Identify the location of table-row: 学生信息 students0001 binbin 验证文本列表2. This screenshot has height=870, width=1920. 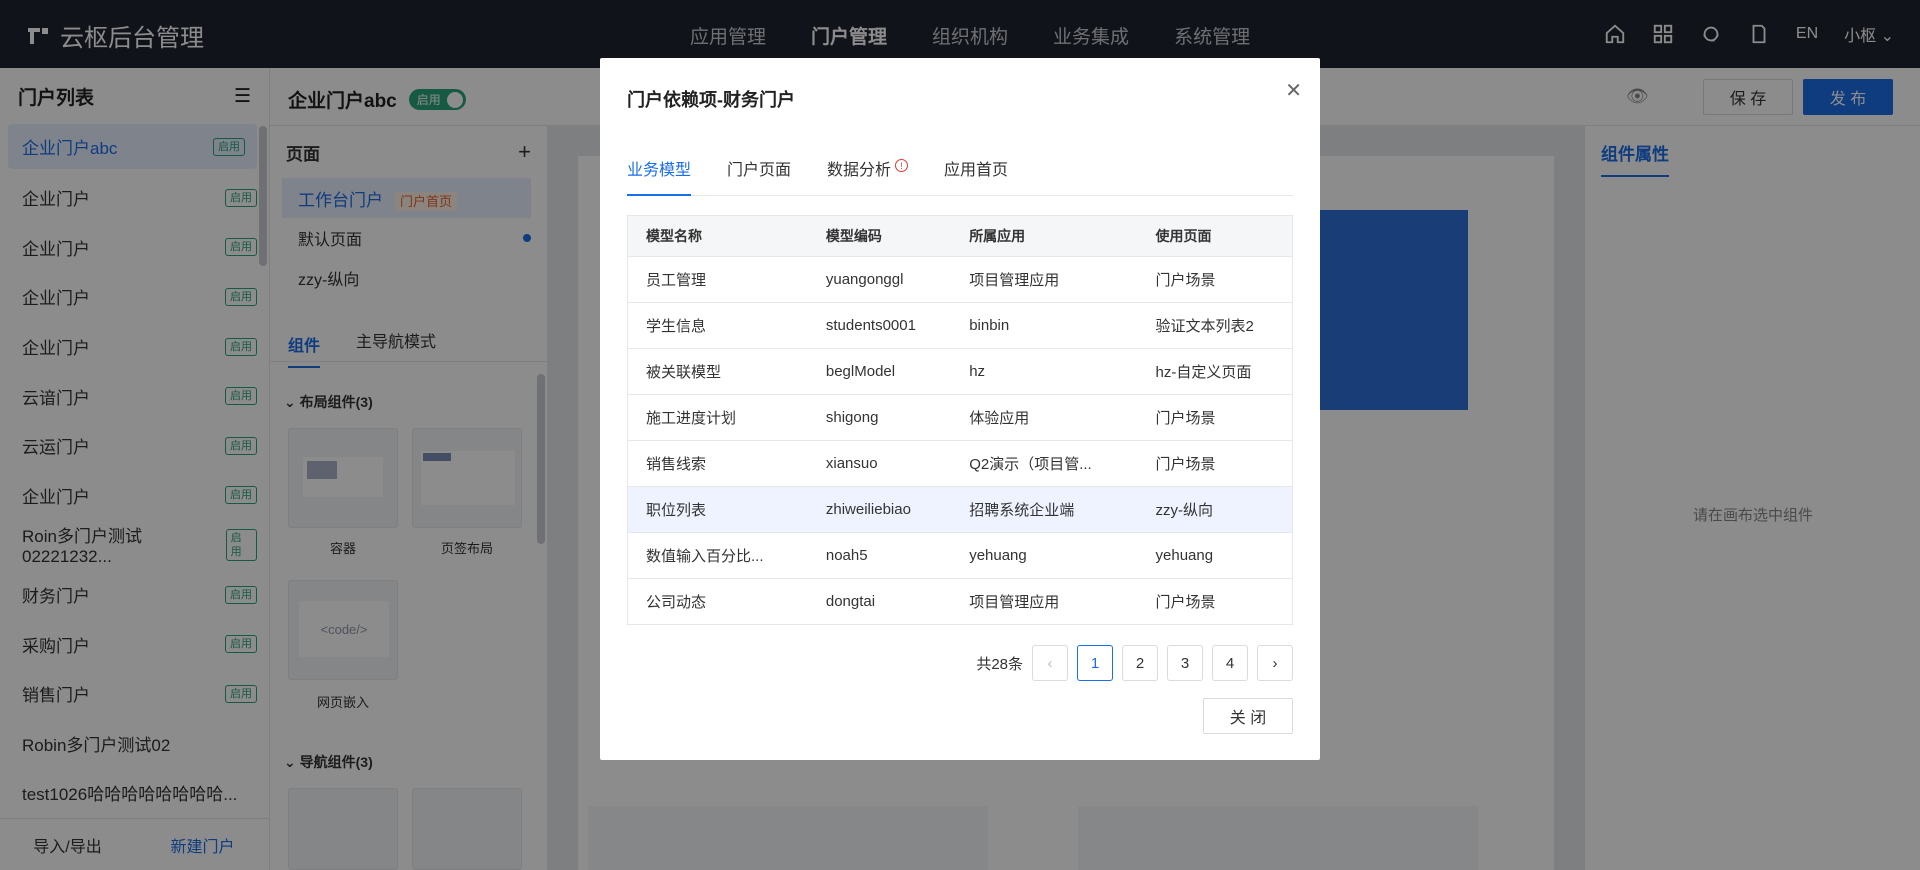
(960, 325).